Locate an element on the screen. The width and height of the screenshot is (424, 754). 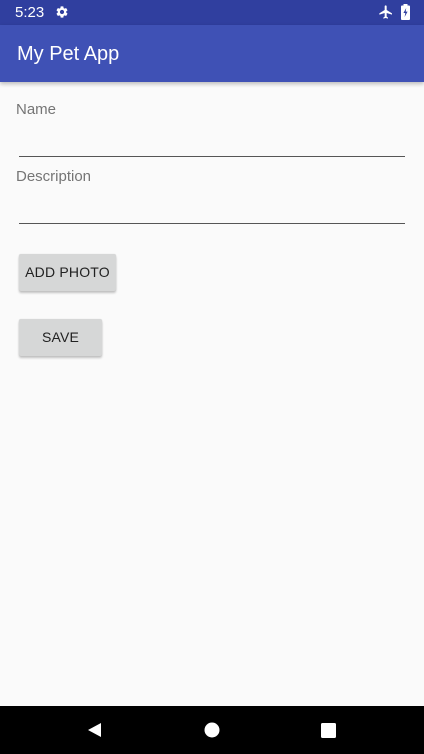
status-bar: 5:23 is located at coordinates (212, 12).